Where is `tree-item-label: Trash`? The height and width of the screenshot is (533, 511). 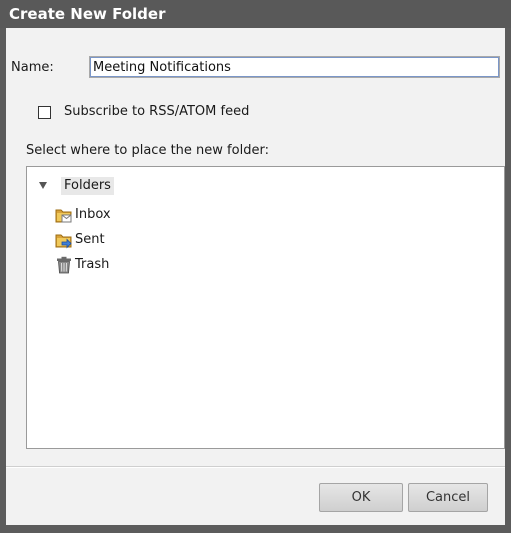 tree-item-label: Trash is located at coordinates (92, 265).